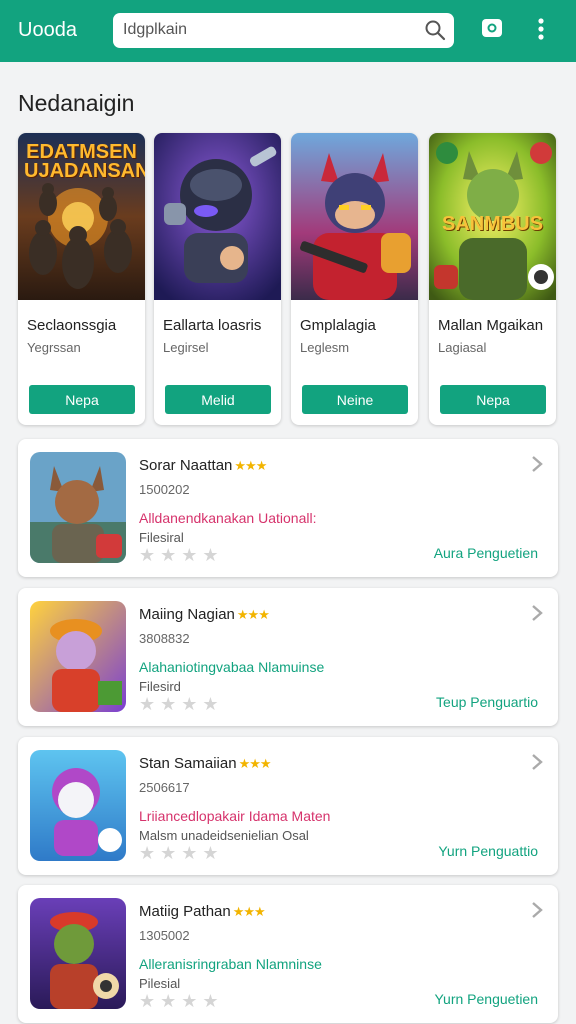  What do you see at coordinates (164, 787) in the screenshot?
I see `download-count: 2506617` at bounding box center [164, 787].